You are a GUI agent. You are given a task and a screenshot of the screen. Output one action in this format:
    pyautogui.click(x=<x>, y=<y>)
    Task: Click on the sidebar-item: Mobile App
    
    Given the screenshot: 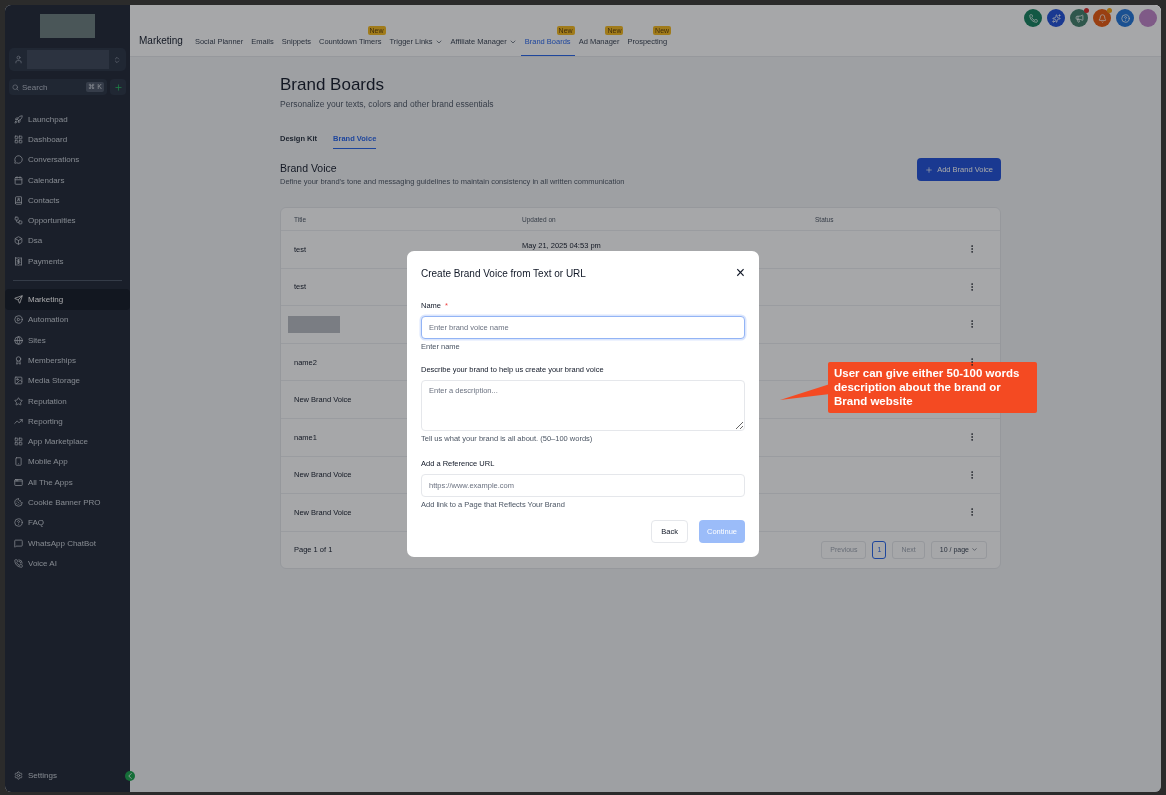 What is the action you would take?
    pyautogui.click(x=67, y=462)
    